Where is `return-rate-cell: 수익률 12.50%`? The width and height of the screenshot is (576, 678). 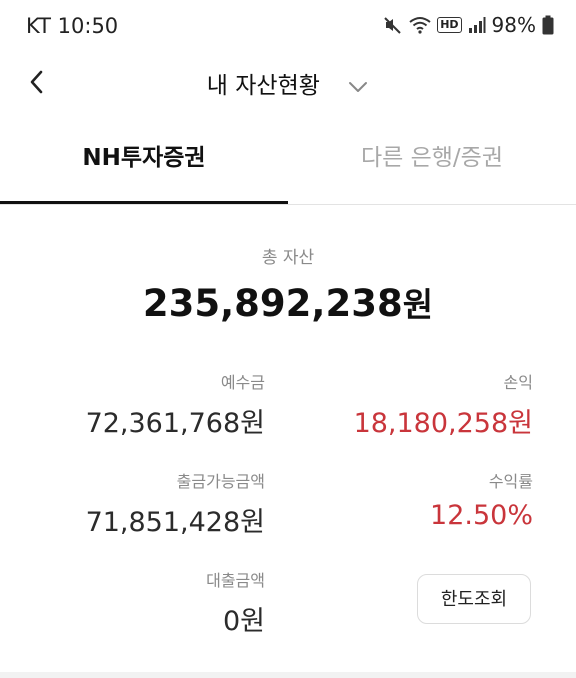
return-rate-cell: 수익률 12.50% is located at coordinates (481, 499).